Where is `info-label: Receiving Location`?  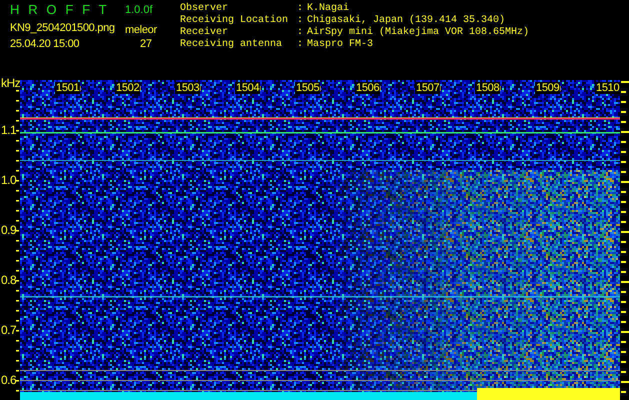 info-label: Receiving Location is located at coordinates (235, 20).